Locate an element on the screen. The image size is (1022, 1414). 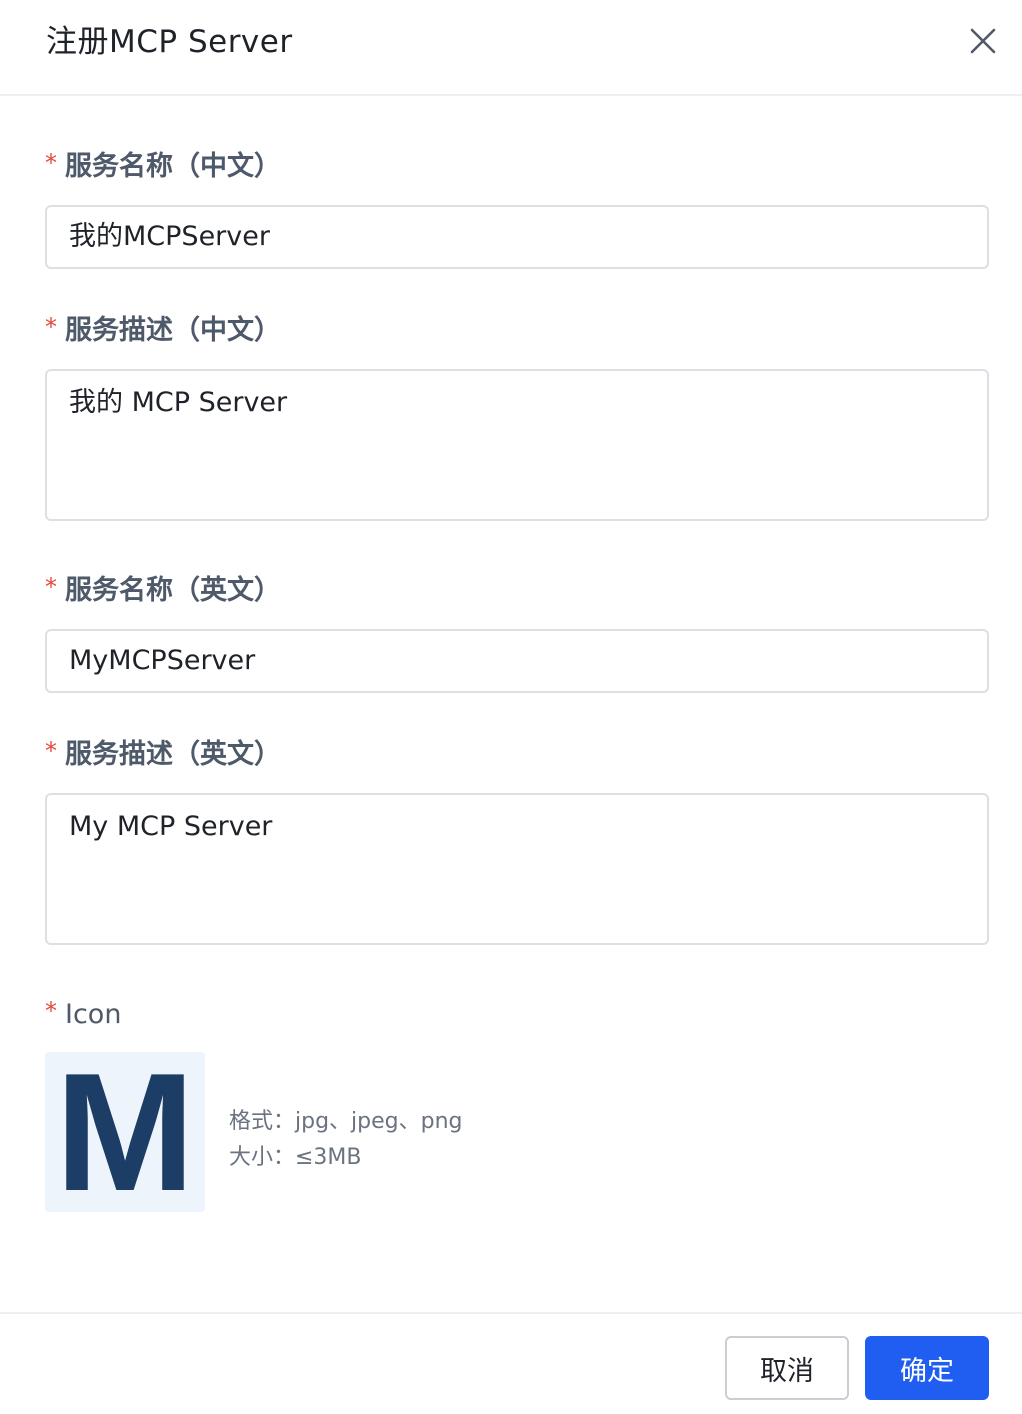
mcp-logo-icon: M is located at coordinates (125, 1132).